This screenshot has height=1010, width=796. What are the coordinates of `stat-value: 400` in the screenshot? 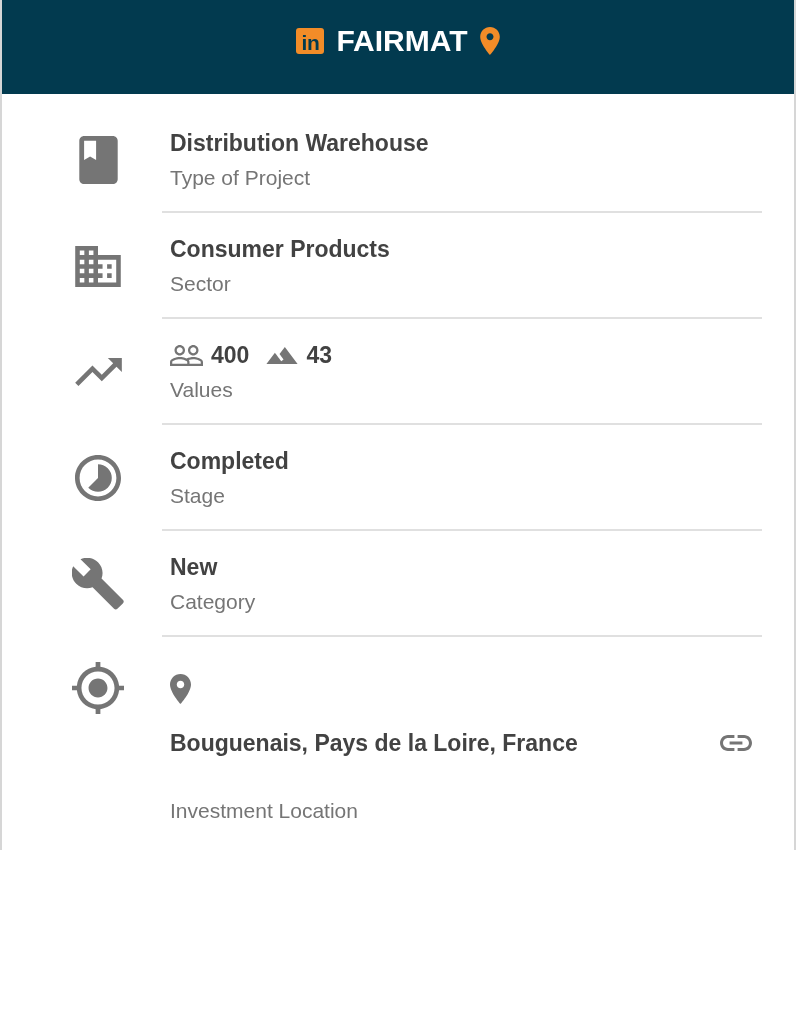 It's located at (230, 355).